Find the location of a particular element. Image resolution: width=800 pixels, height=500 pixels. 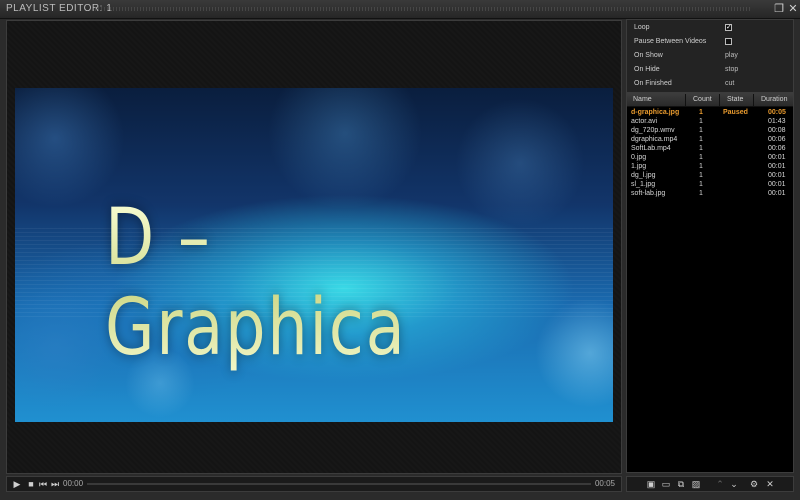

playlist-row: dgraphica.mp4 1 00:06 is located at coordinates (710, 140).